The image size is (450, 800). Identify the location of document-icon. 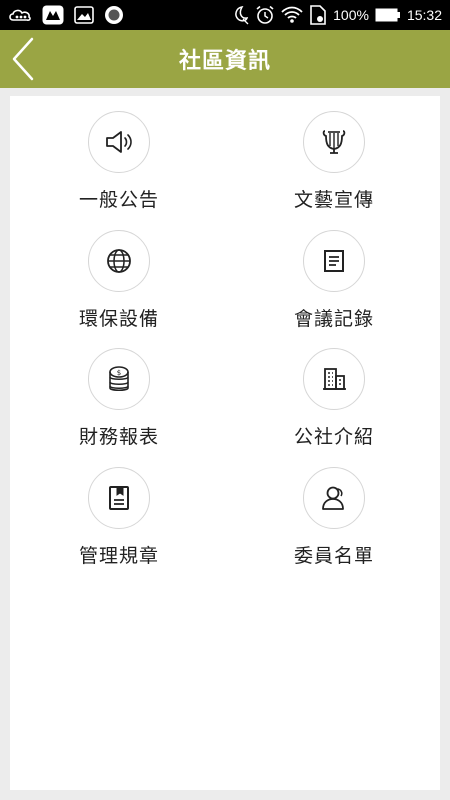
(334, 261).